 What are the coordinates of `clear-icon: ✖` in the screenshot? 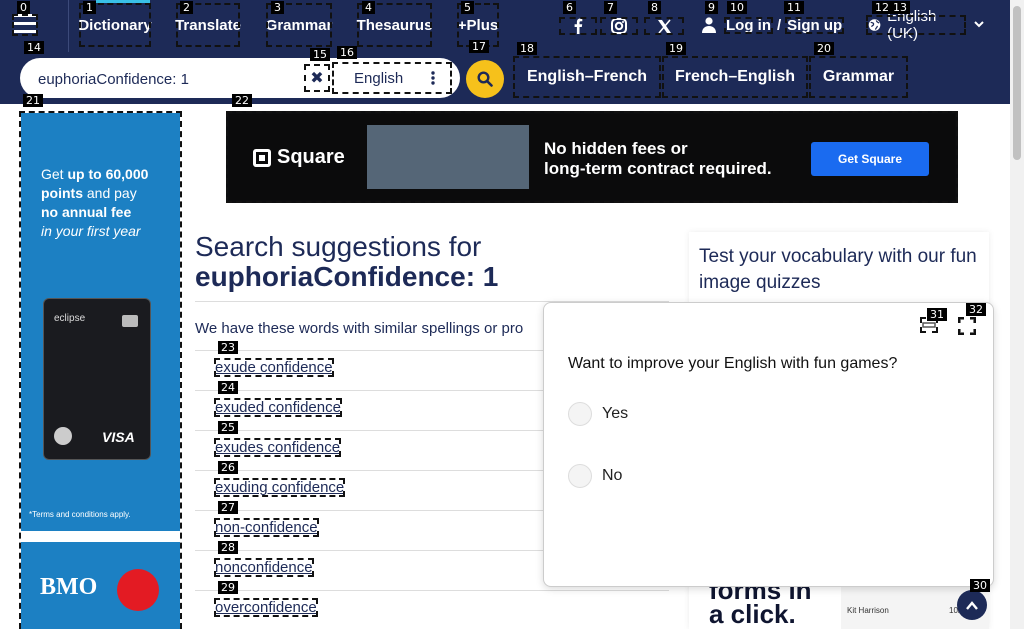 It's located at (317, 78).